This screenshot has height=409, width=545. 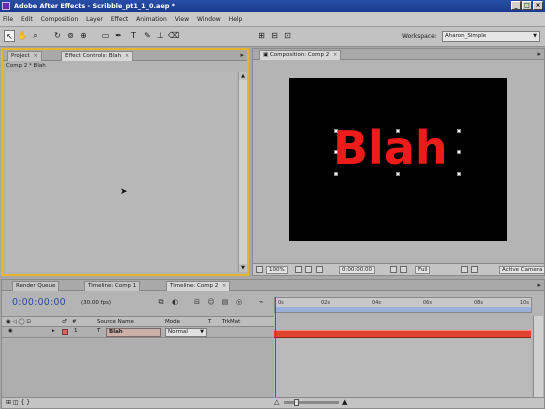 What do you see at coordinates (161, 302) in the screenshot?
I see `comp-mini-flowchart-icon: ⧉` at bounding box center [161, 302].